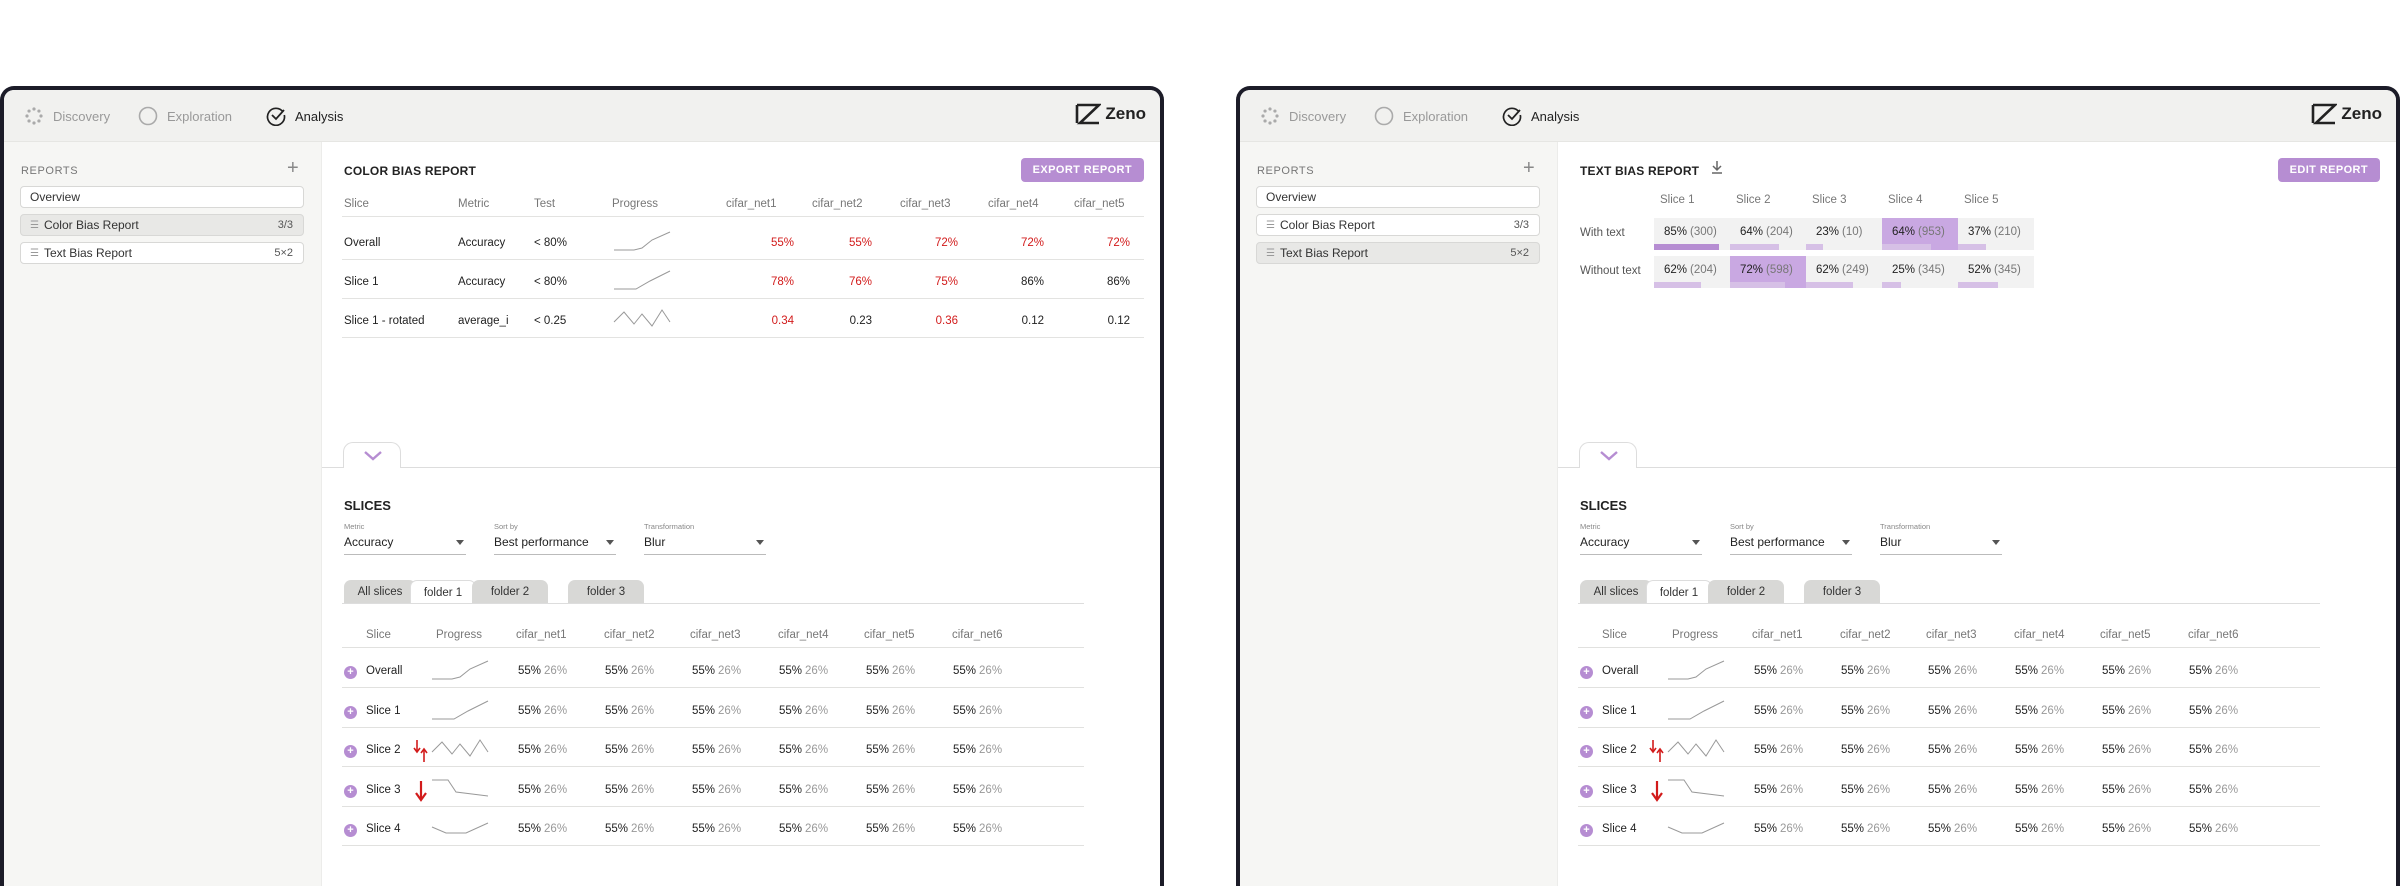  Describe the element at coordinates (1602, 233) in the screenshot. I see `heatmap-row-label: With text` at that location.